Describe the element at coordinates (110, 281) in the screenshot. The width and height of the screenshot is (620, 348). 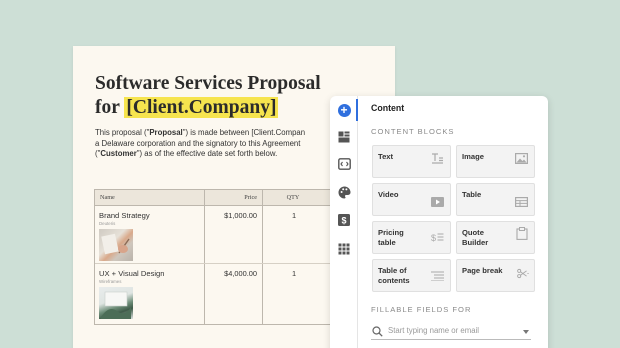
I see `item-subtitle: Wireframes` at that location.